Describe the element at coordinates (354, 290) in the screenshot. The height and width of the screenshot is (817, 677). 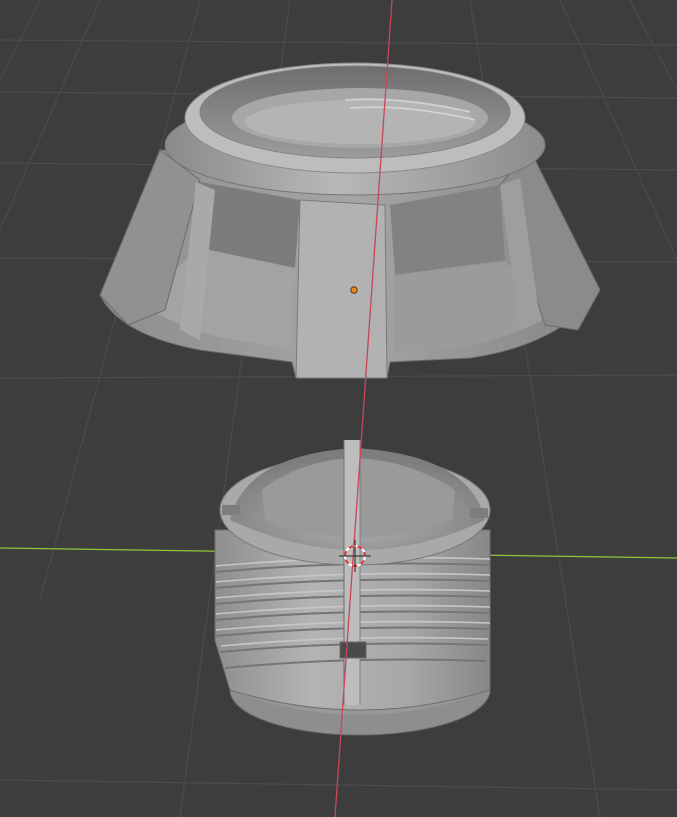
I see `object-origin-dot` at that location.